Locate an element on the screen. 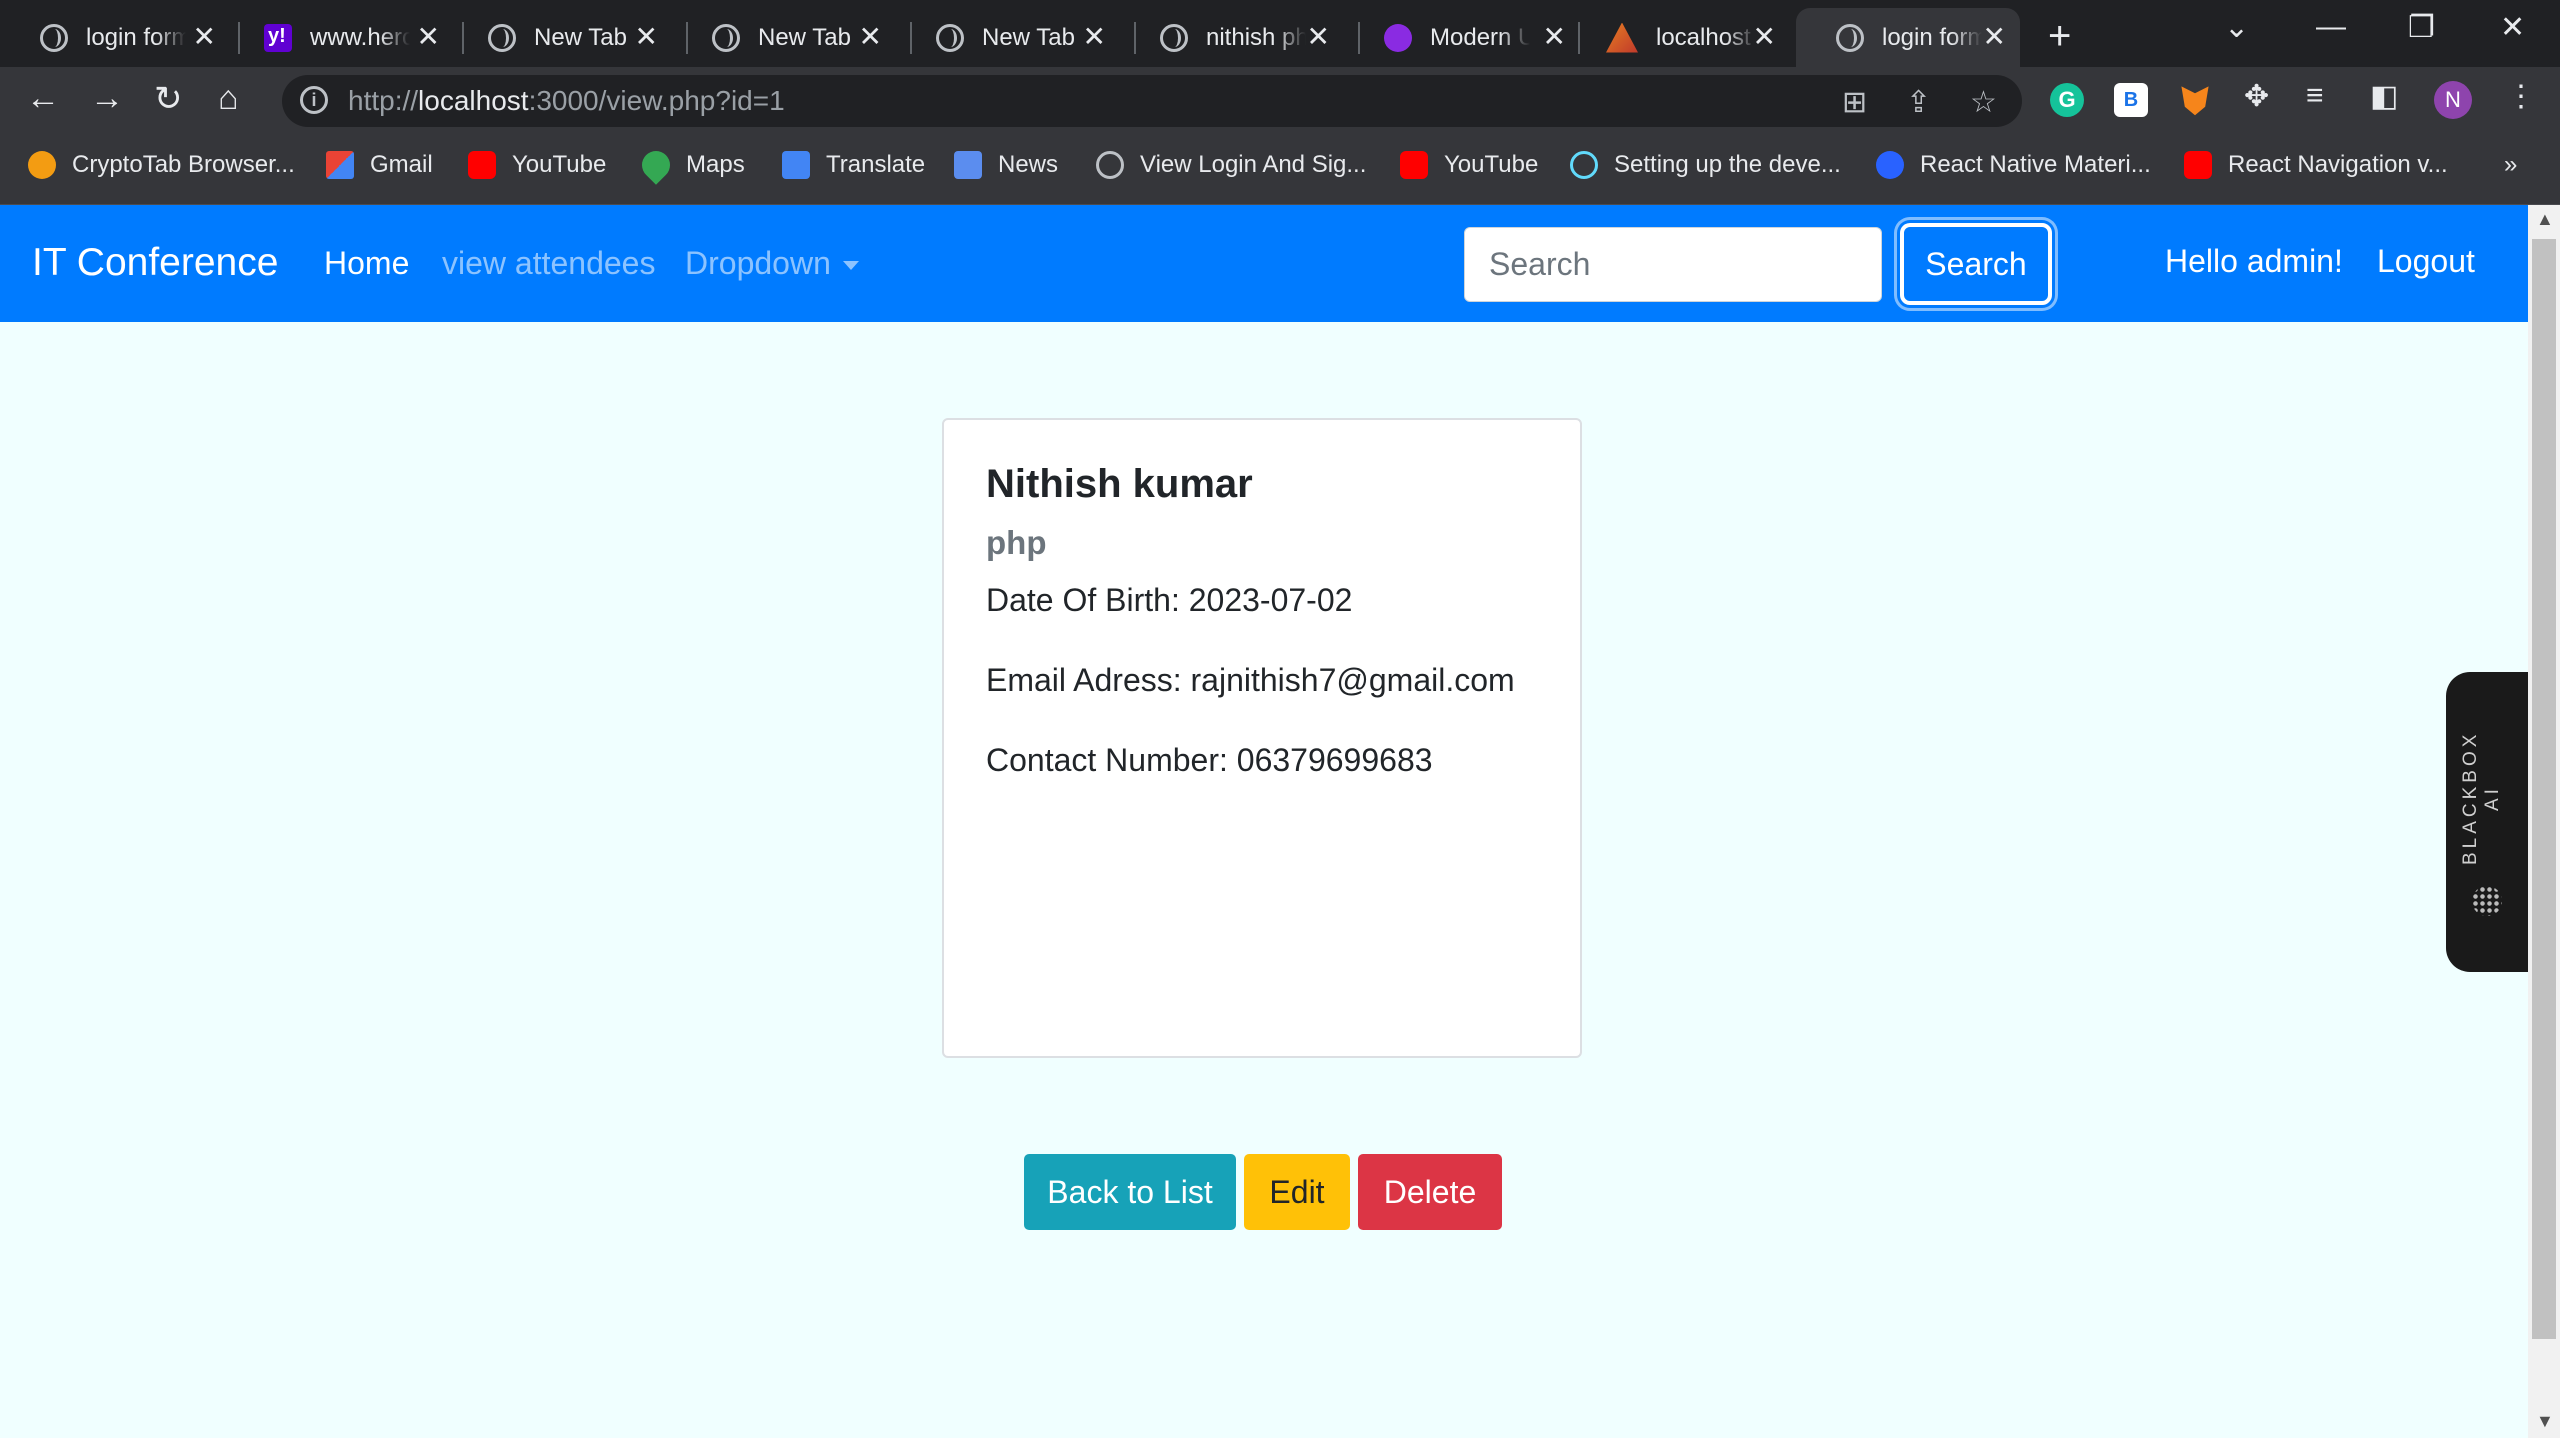 This screenshot has width=2560, height=1438. tab-6: nithish php ✕ is located at coordinates (1232, 37).